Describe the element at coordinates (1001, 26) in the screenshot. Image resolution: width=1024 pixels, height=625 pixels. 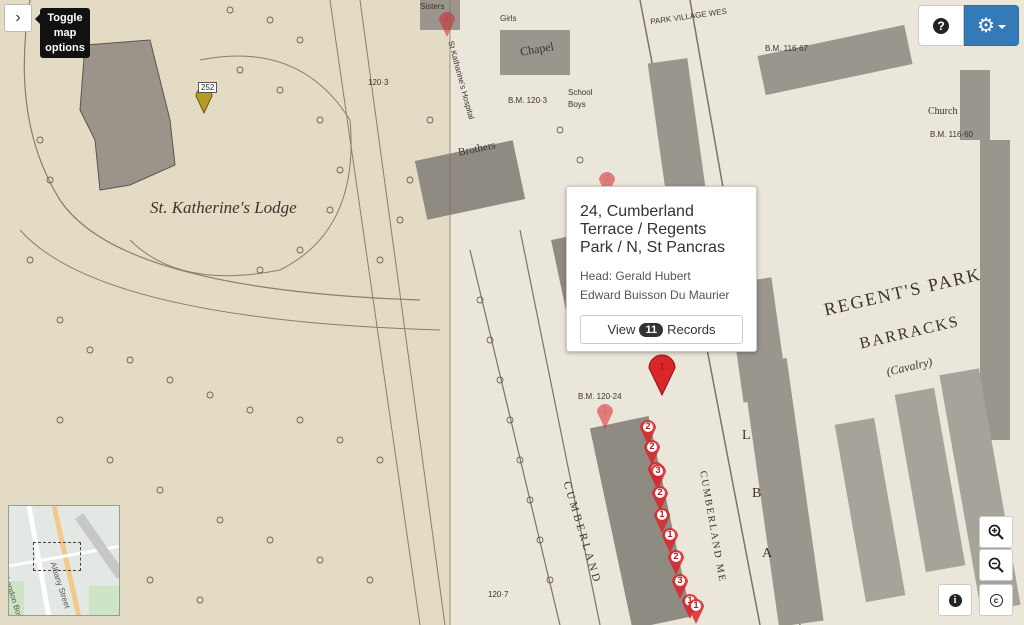
I see `caret-down-icon` at that location.